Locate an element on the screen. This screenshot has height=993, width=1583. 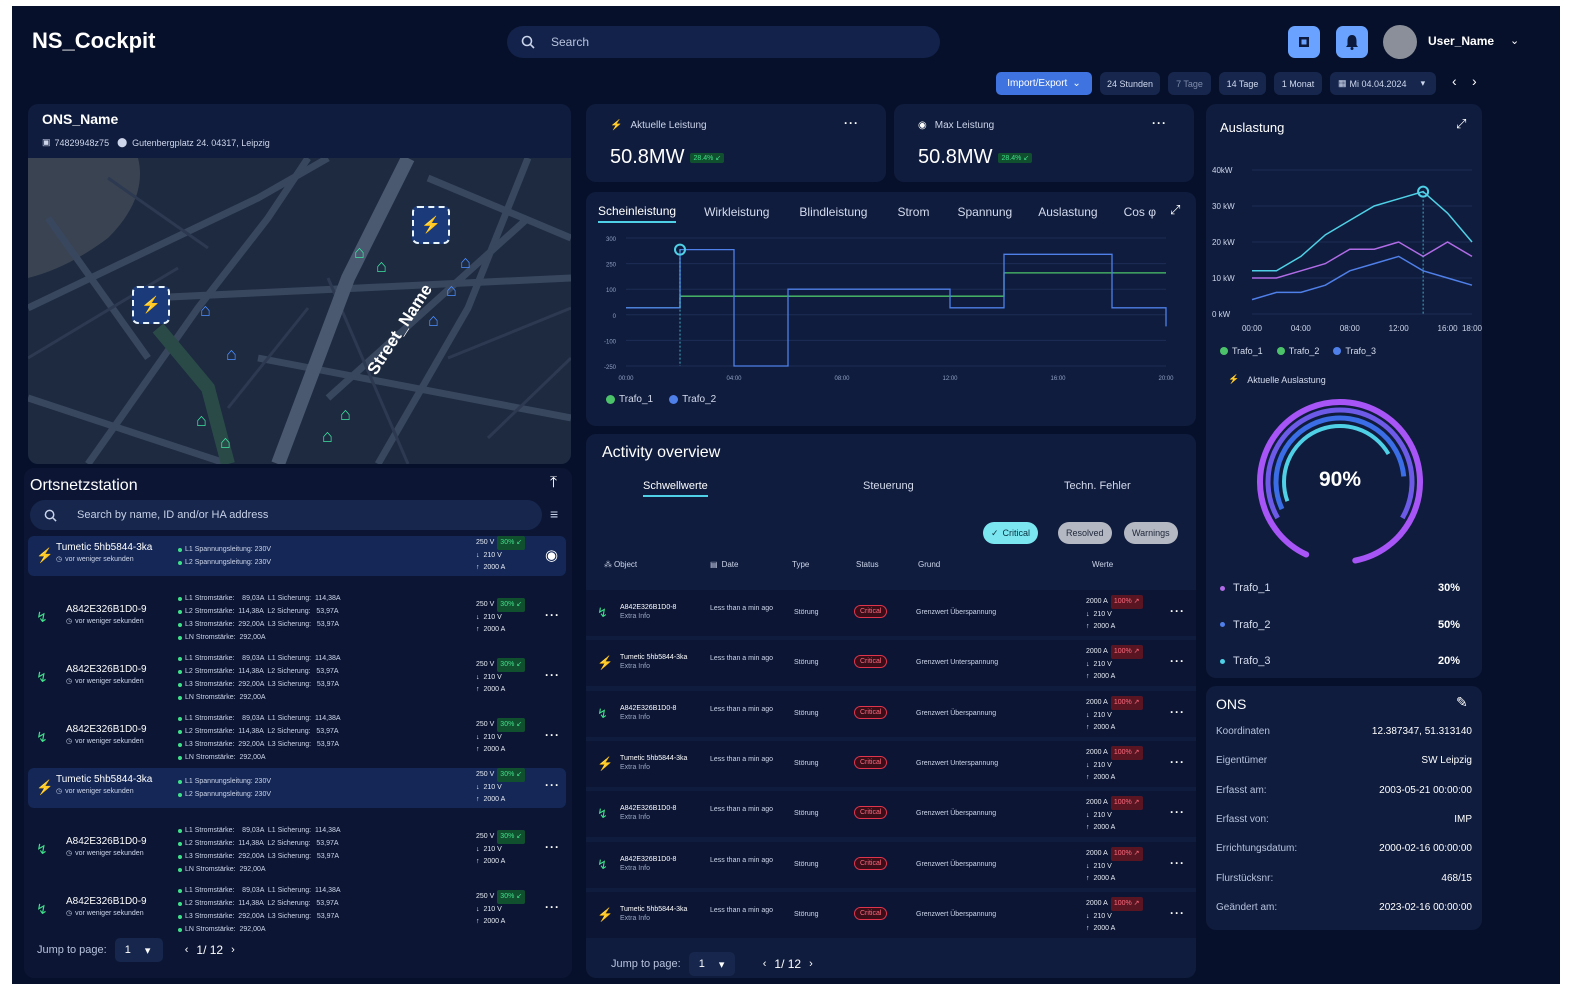
grid-app-button is located at coordinates (1304, 42).